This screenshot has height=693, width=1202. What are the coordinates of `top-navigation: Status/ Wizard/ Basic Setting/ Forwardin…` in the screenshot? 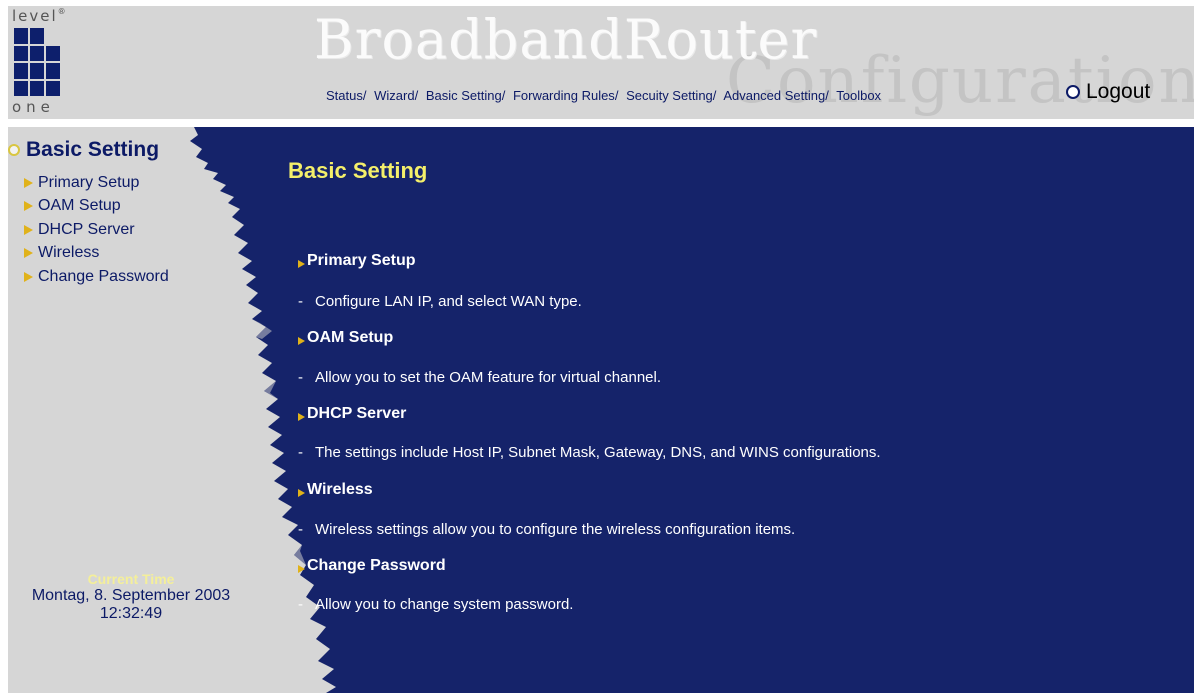 It's located at (604, 95).